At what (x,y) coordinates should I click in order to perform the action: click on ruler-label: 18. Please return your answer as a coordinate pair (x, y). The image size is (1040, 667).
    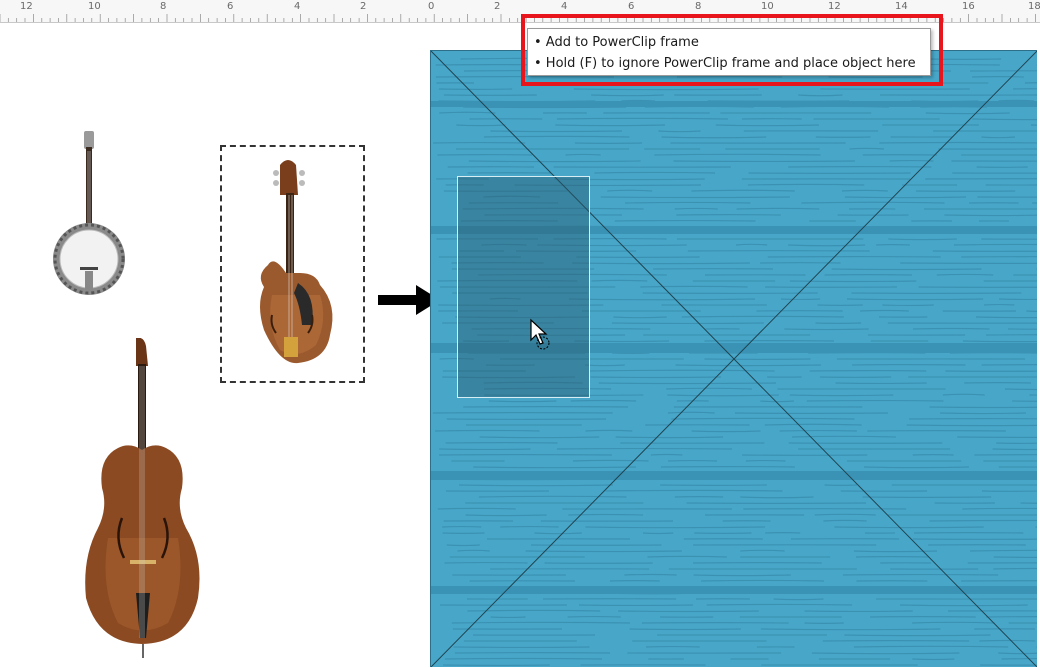
    Looking at the image, I should click on (1034, 6).